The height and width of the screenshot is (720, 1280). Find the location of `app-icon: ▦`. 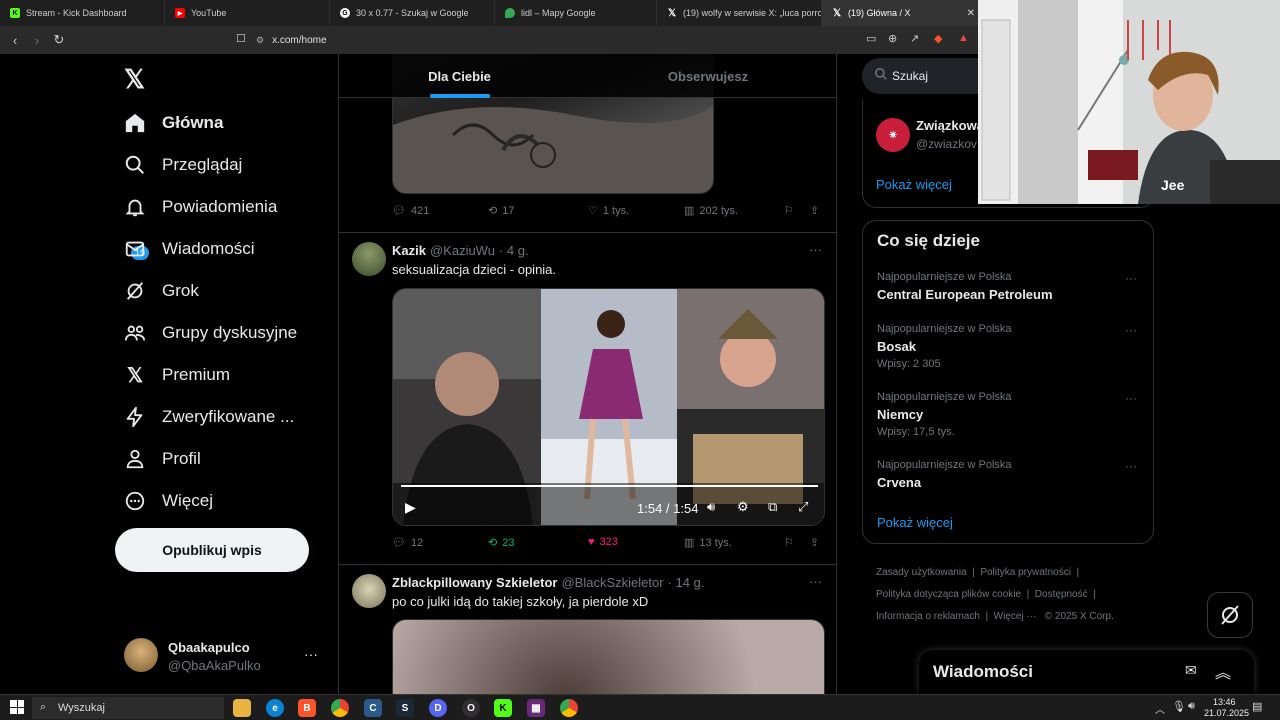

app-icon: ▦ is located at coordinates (536, 708).